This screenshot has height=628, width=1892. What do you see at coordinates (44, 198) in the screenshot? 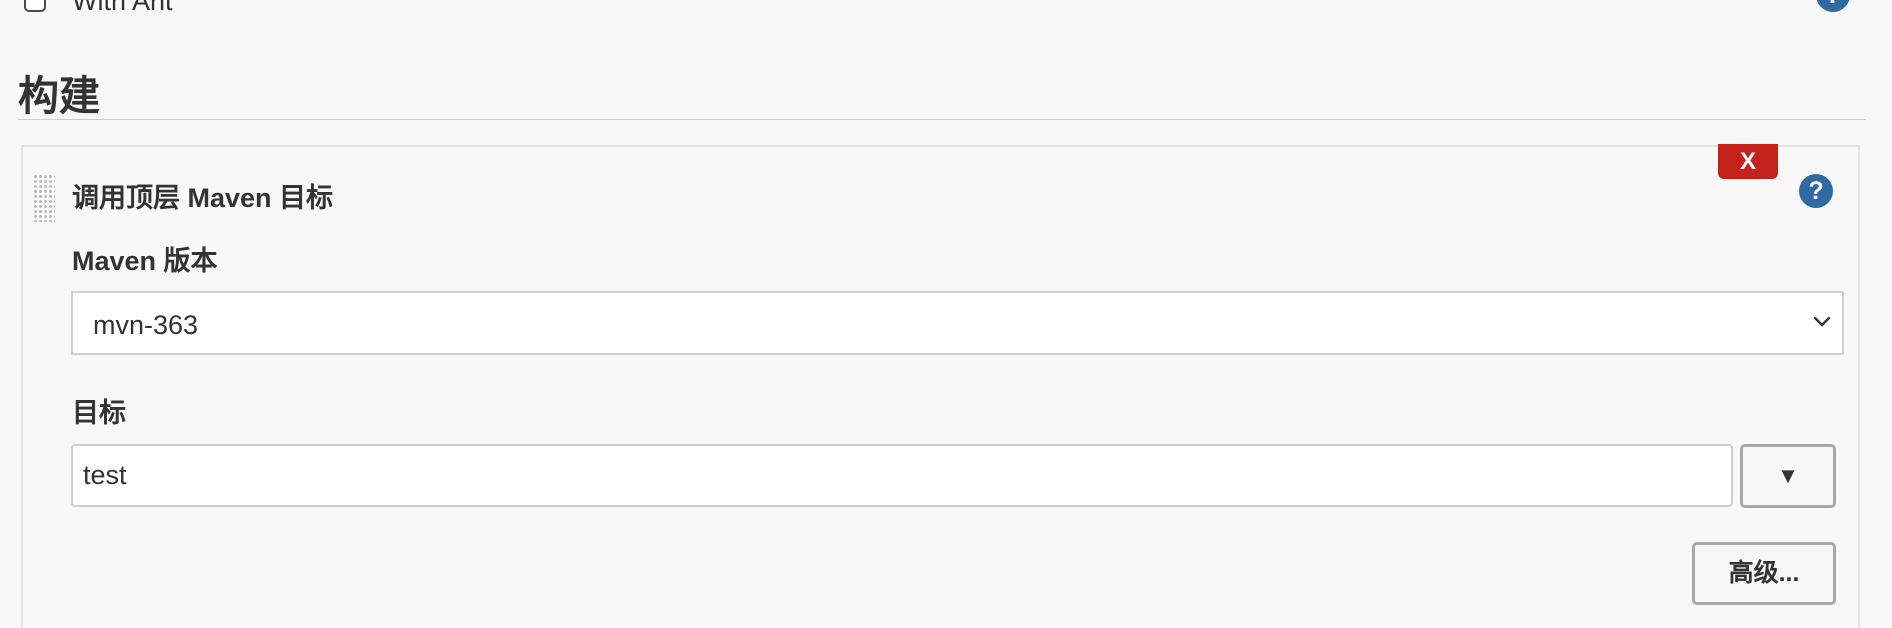
I see `drag-handle-icon` at bounding box center [44, 198].